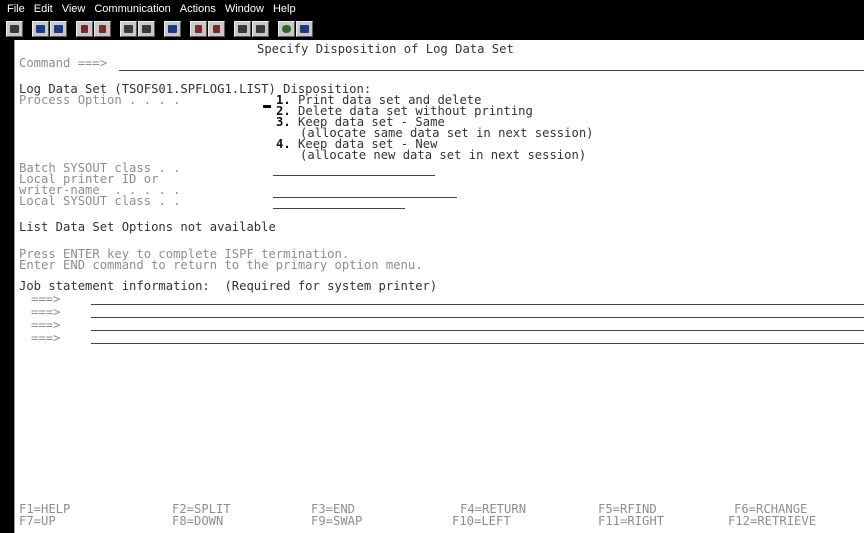 Image resolution: width=864 pixels, height=533 pixels. What do you see at coordinates (198, 9) in the screenshot?
I see `menu-actions: Actions` at bounding box center [198, 9].